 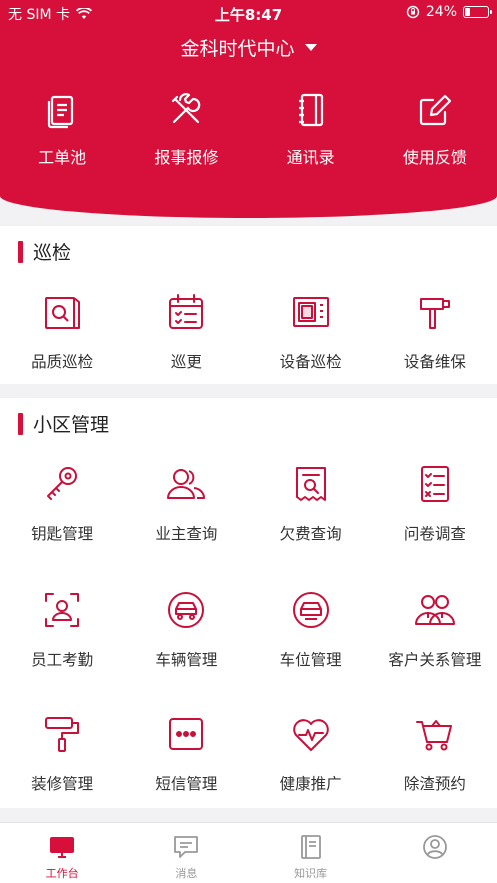 What do you see at coordinates (62, 847) in the screenshot?
I see `monitor-icon` at bounding box center [62, 847].